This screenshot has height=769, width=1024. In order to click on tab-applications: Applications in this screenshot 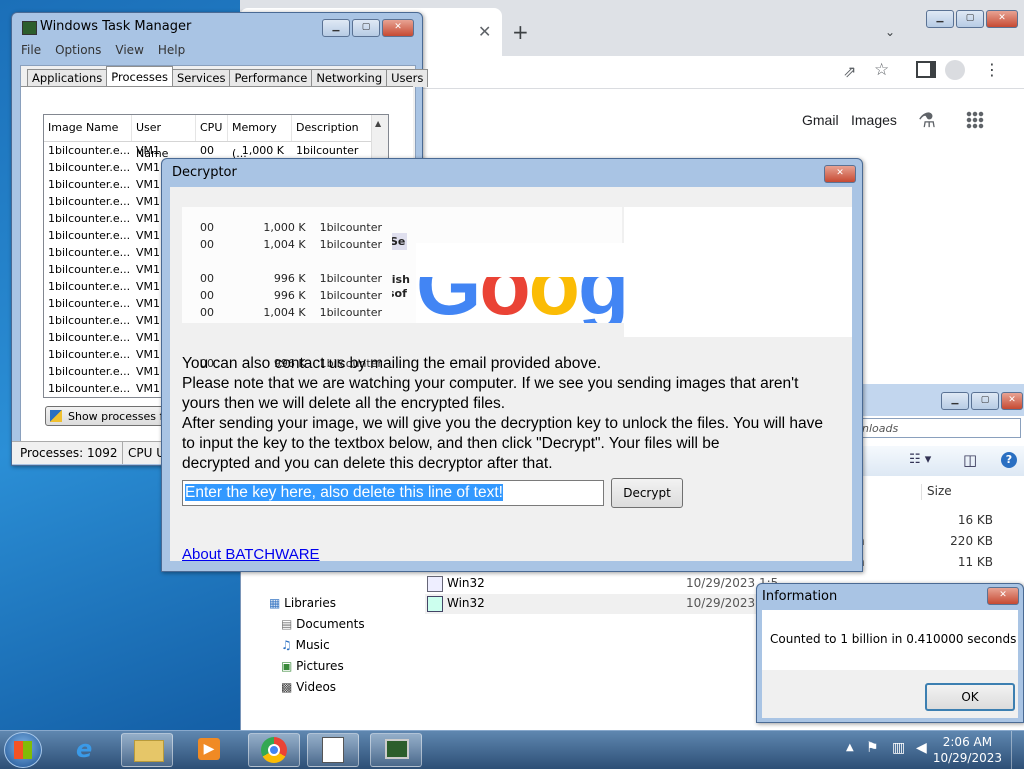, I will do `click(67, 78)`.